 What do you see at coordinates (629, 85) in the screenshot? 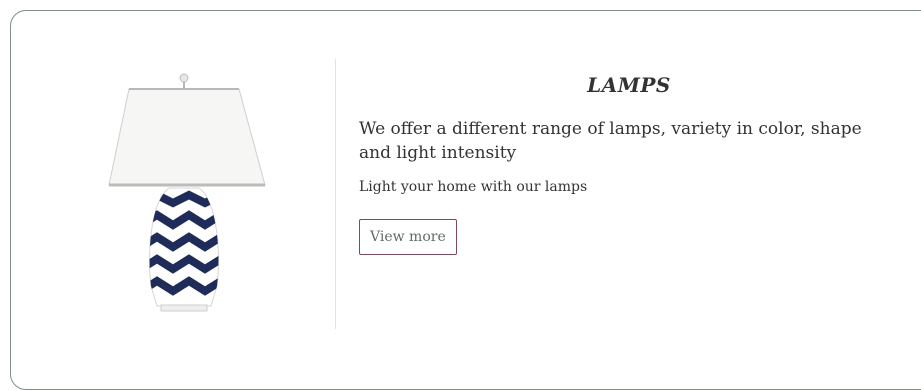
I see `card-title: LAMPS` at bounding box center [629, 85].